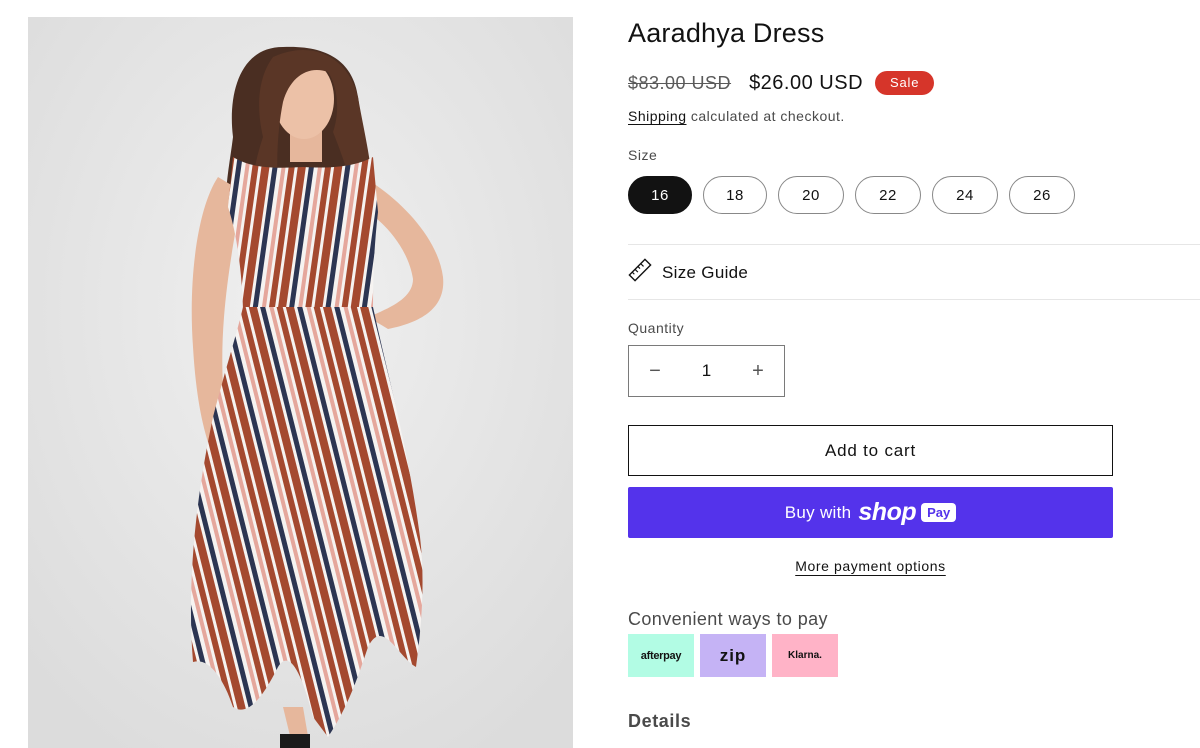 This screenshot has height=748, width=1200. I want to click on payment-methods: afterpay zip Klarna., so click(736, 655).